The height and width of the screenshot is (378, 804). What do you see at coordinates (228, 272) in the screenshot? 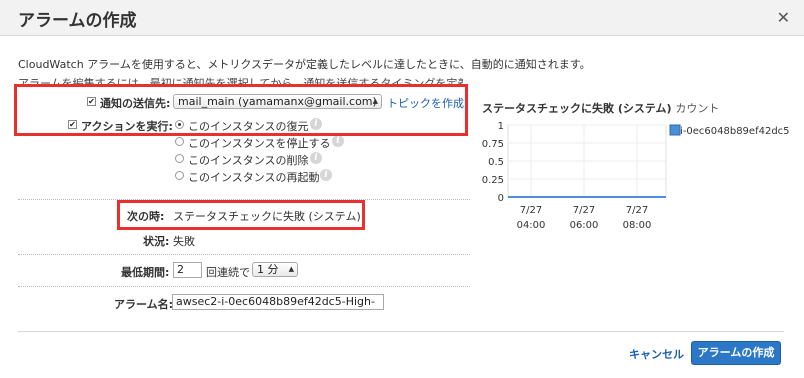
I see `period-suffix: 回連続で` at bounding box center [228, 272].